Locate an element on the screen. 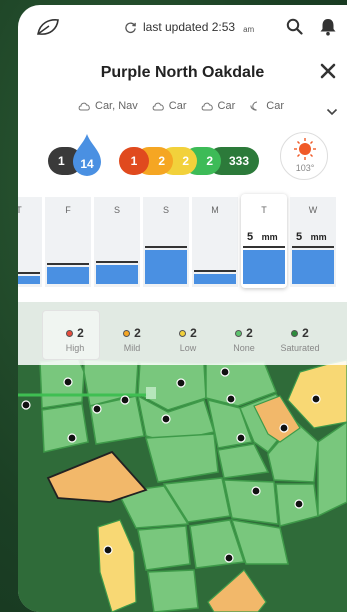 The image size is (347, 612). legend-item-mild: 2 Mild is located at coordinates (132, 339).